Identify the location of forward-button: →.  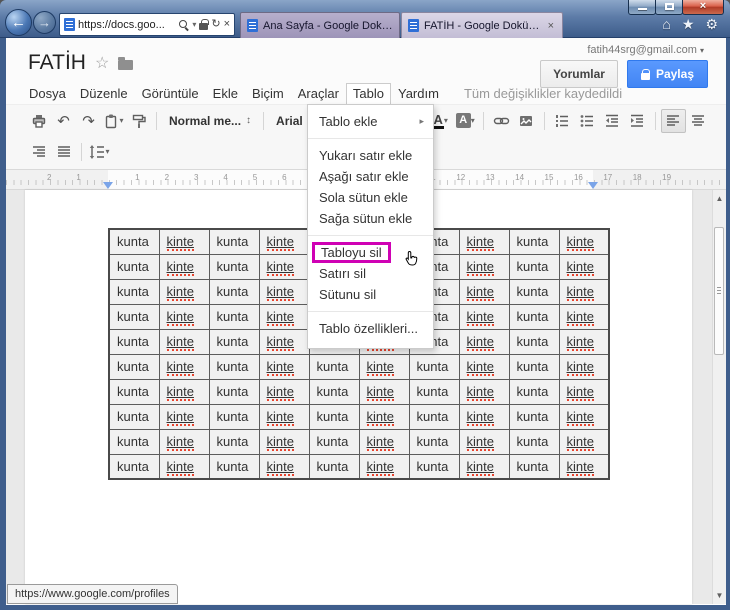
(44, 22).